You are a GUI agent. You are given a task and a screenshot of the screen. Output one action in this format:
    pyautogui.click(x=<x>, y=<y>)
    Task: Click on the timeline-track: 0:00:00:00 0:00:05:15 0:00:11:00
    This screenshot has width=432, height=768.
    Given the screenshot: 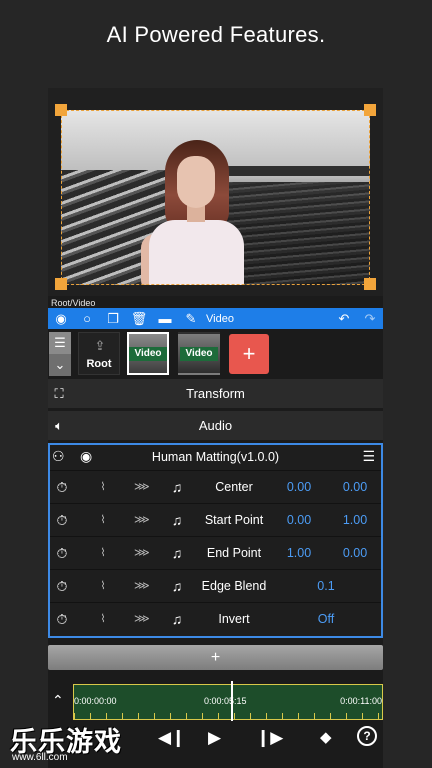 What is the action you would take?
    pyautogui.click(x=228, y=701)
    